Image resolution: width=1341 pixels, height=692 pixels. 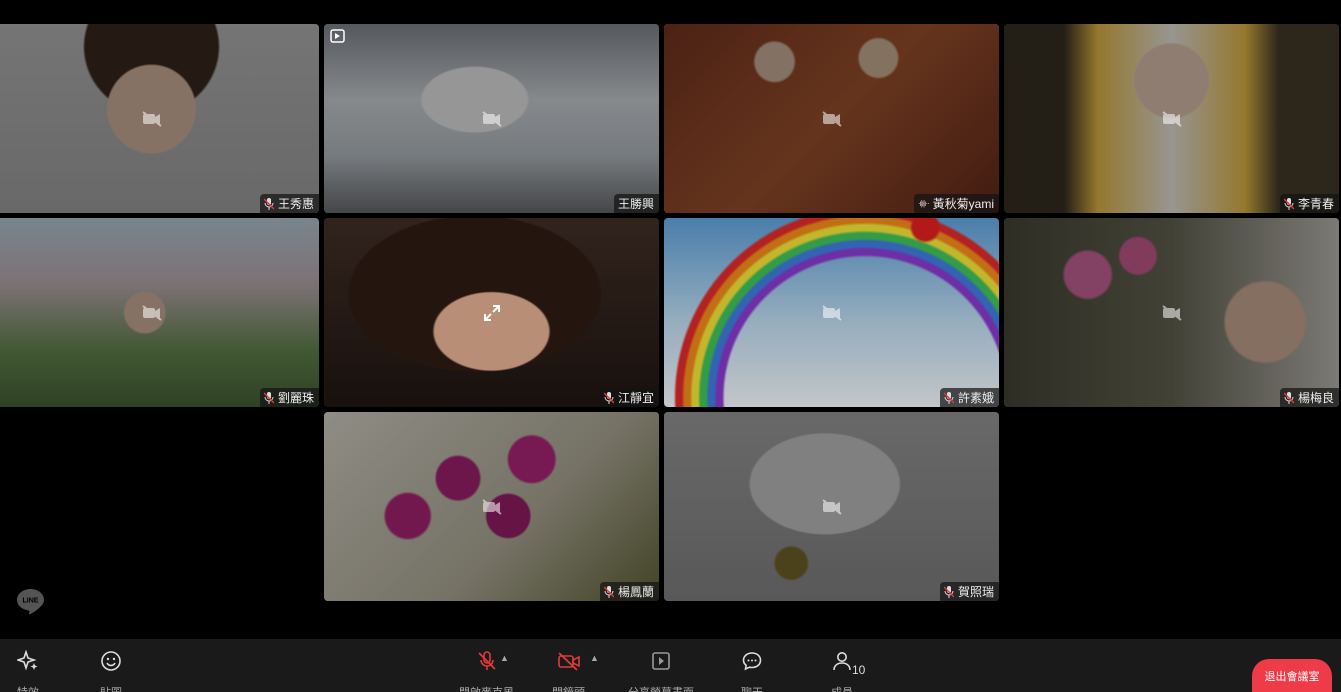 What do you see at coordinates (963, 204) in the screenshot?
I see `participant-name: 黃秋菊yami` at bounding box center [963, 204].